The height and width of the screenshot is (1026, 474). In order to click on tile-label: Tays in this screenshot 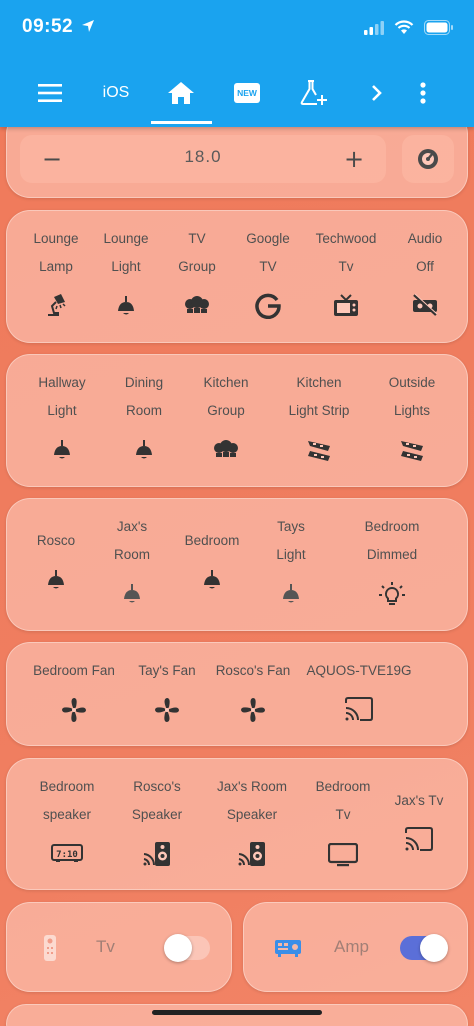, I will do `click(291, 526)`.